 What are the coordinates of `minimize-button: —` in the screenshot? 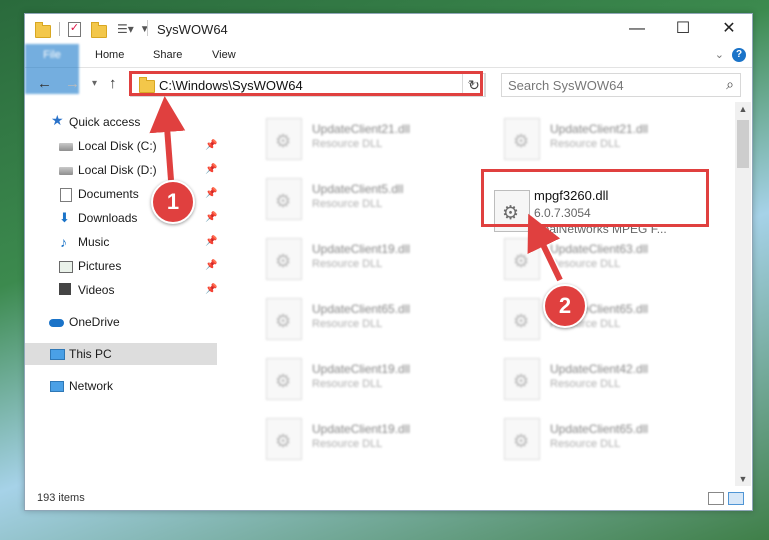 It's located at (637, 29).